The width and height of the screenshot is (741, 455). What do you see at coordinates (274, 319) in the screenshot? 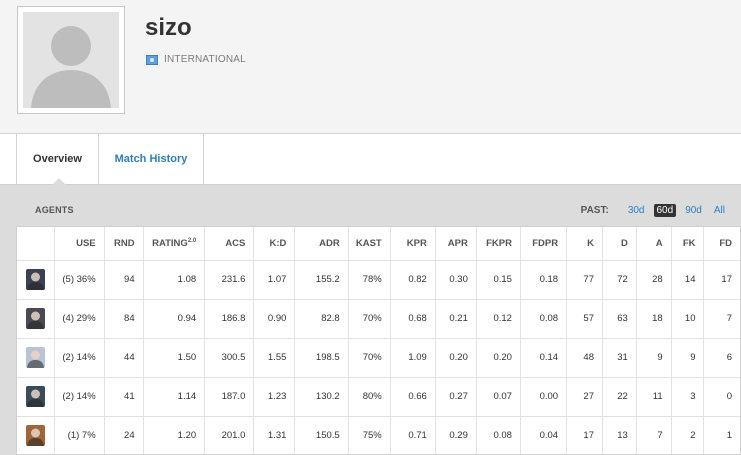
I see `cell-kd: 0.90` at bounding box center [274, 319].